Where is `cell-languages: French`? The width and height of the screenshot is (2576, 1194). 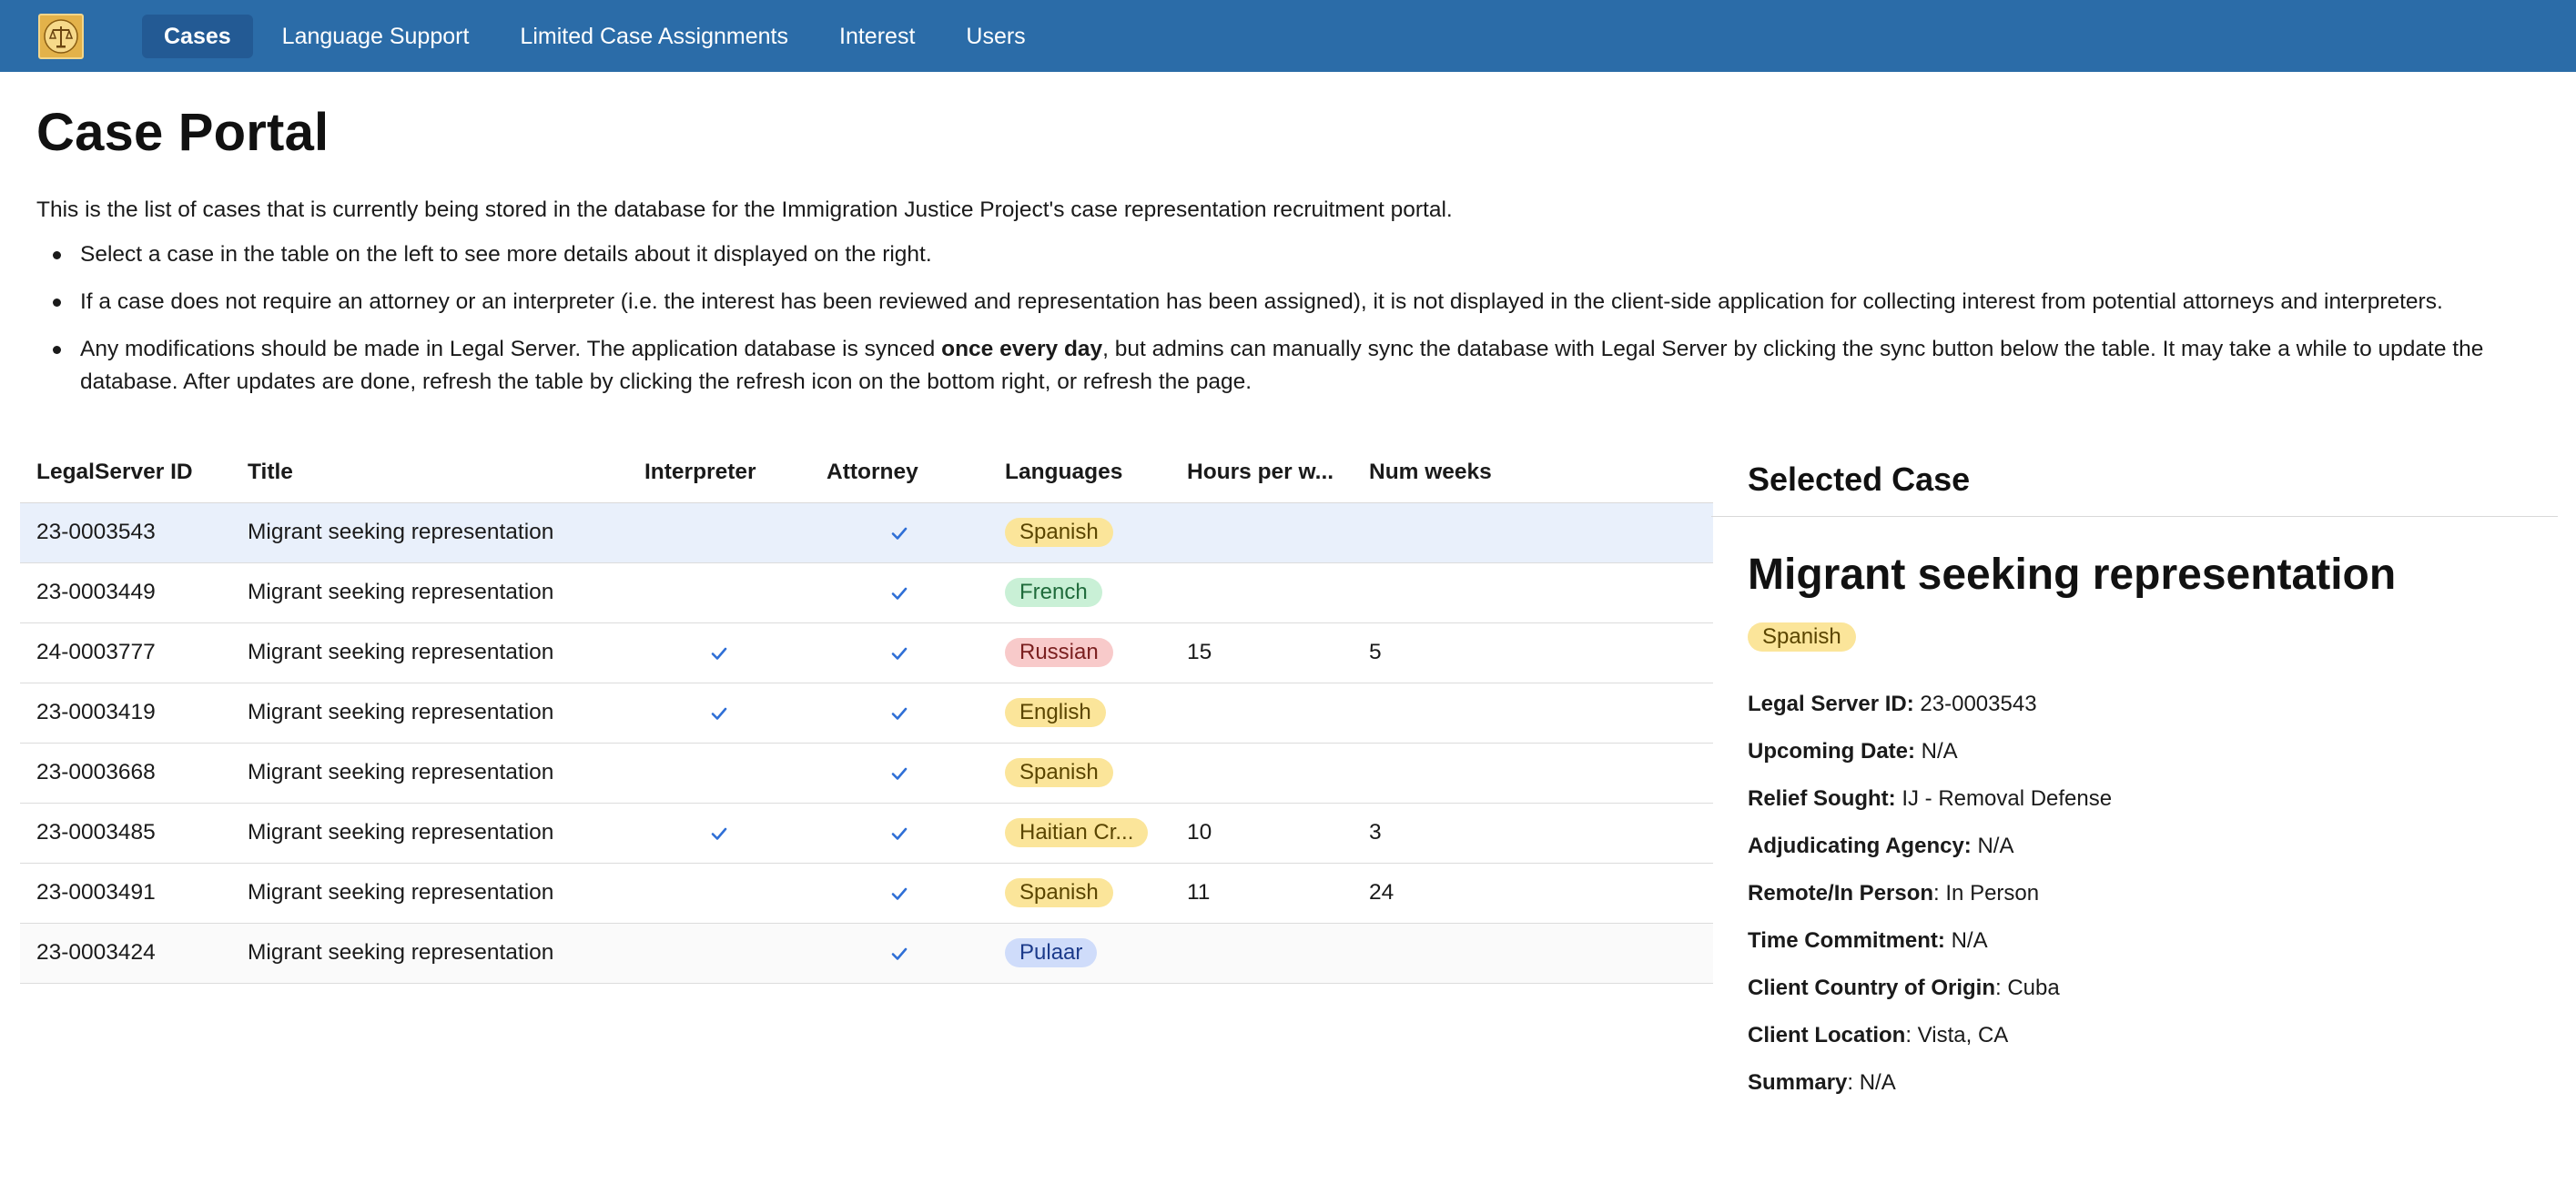 cell-languages: French is located at coordinates (1080, 592).